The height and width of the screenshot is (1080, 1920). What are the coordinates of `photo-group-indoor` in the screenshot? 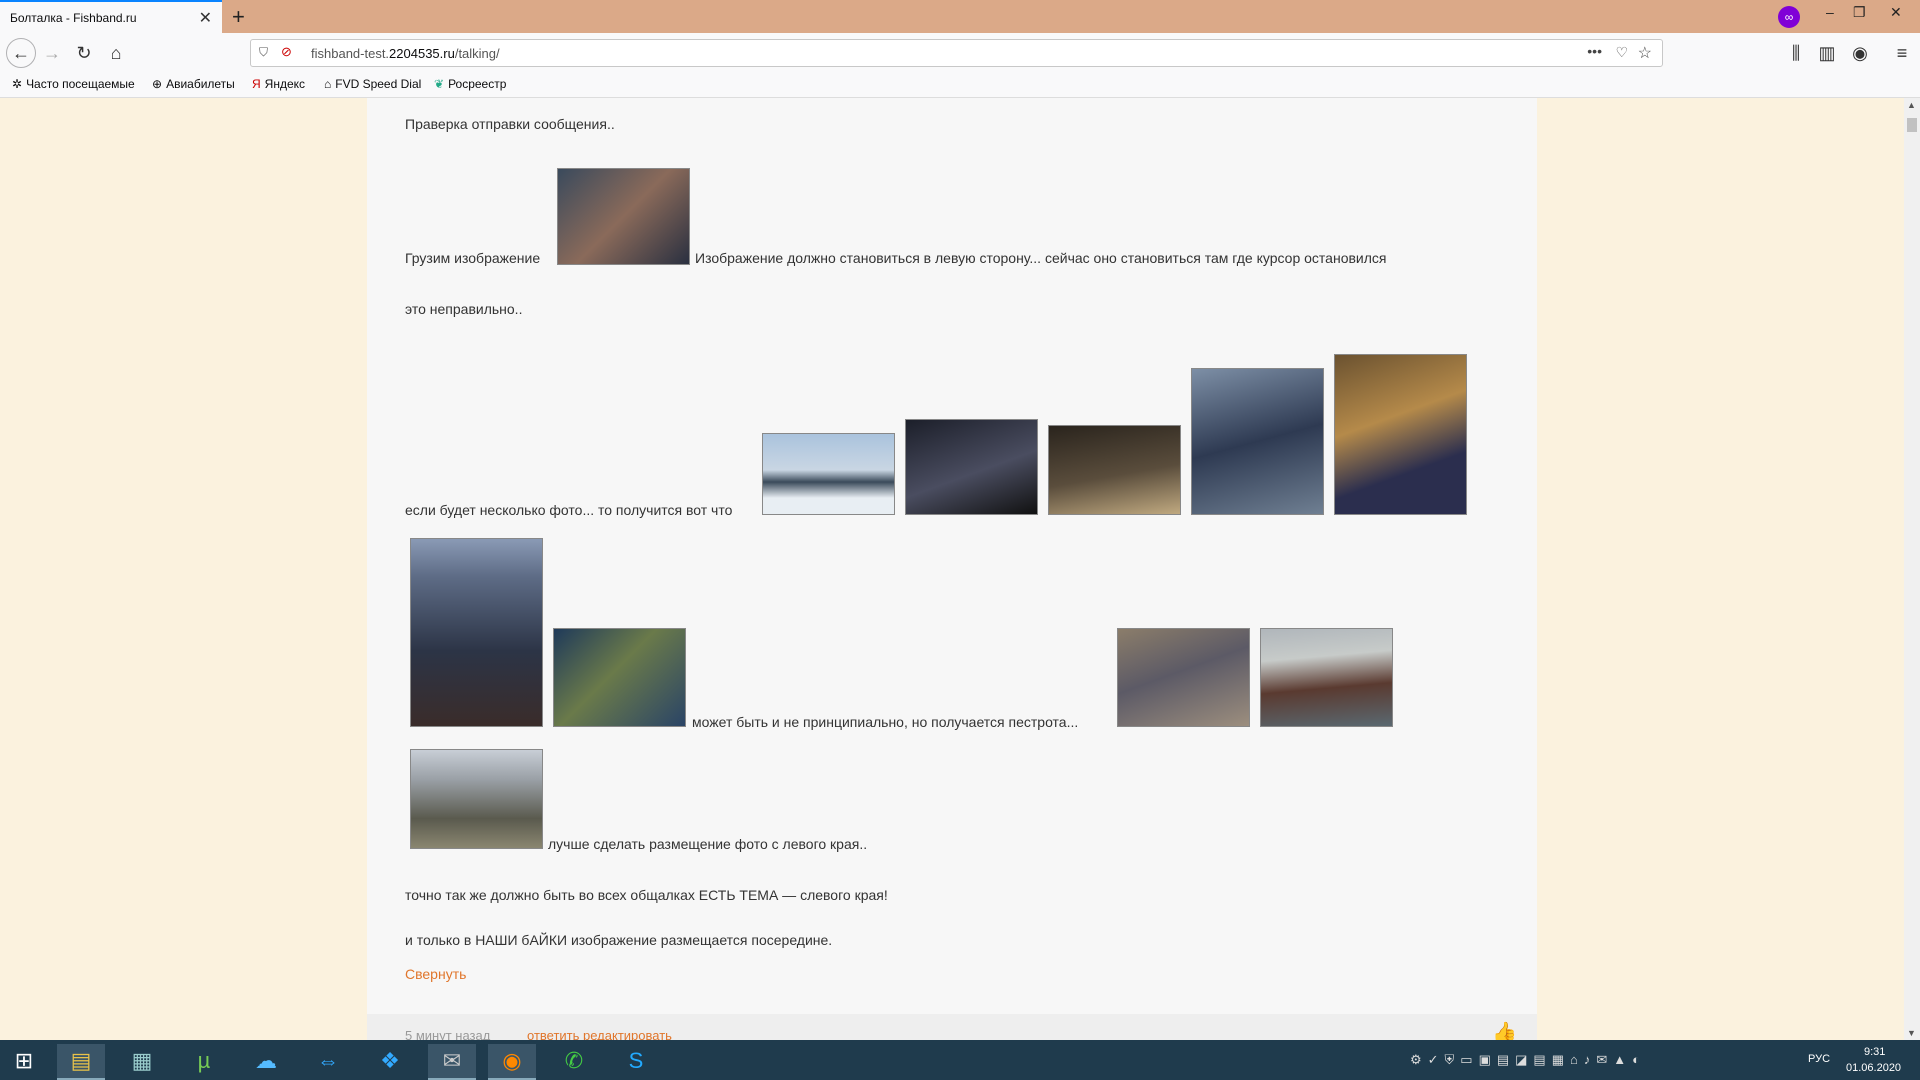 It's located at (623, 216).